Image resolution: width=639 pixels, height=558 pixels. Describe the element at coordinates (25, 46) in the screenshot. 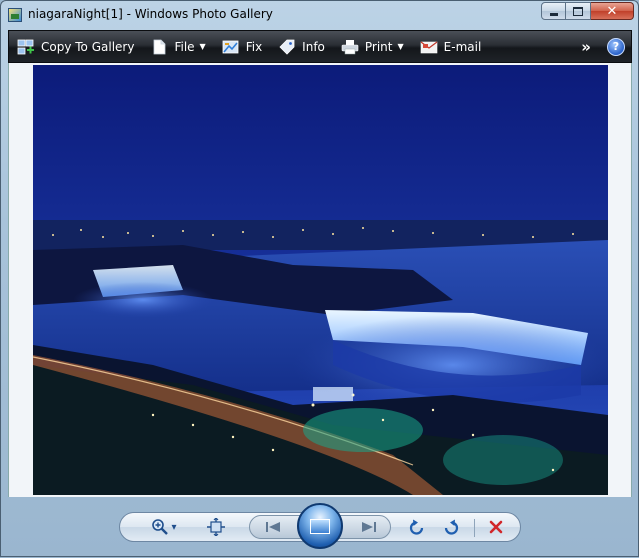

I see `copy-to-gallery-icon` at that location.